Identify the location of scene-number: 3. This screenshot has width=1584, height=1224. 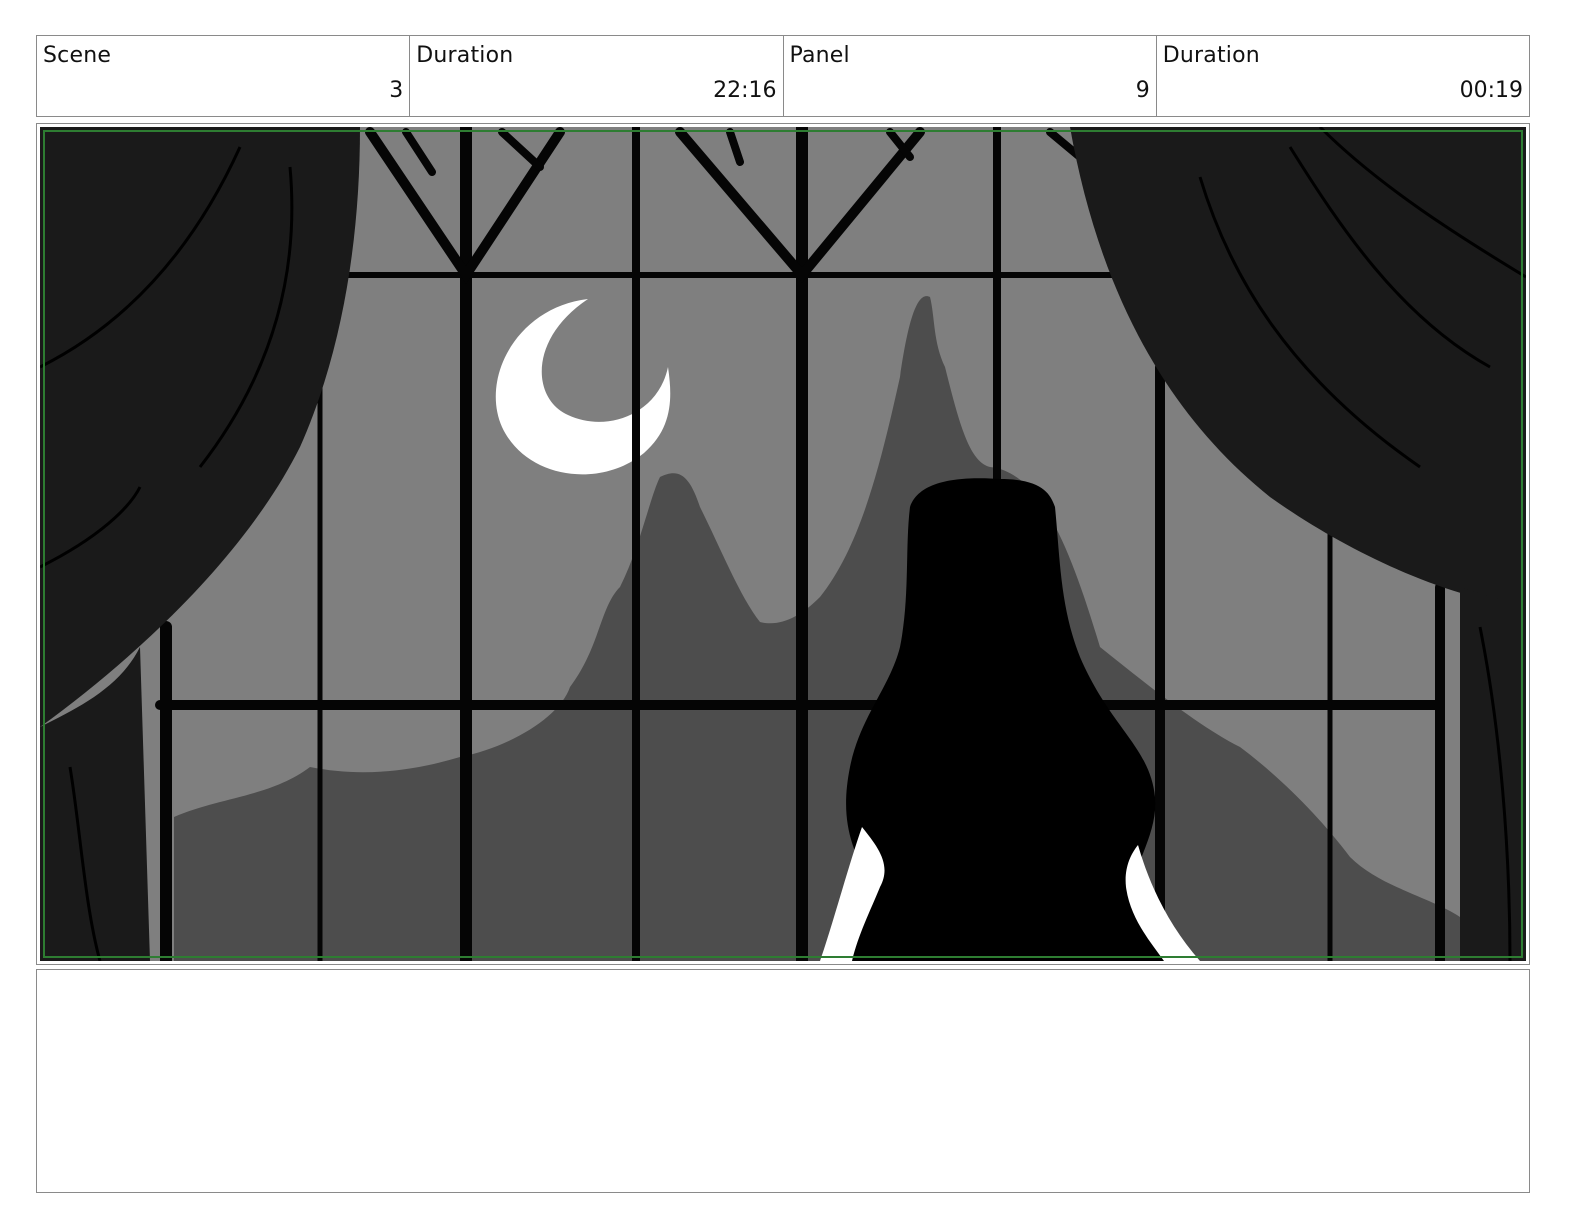
(396, 90).